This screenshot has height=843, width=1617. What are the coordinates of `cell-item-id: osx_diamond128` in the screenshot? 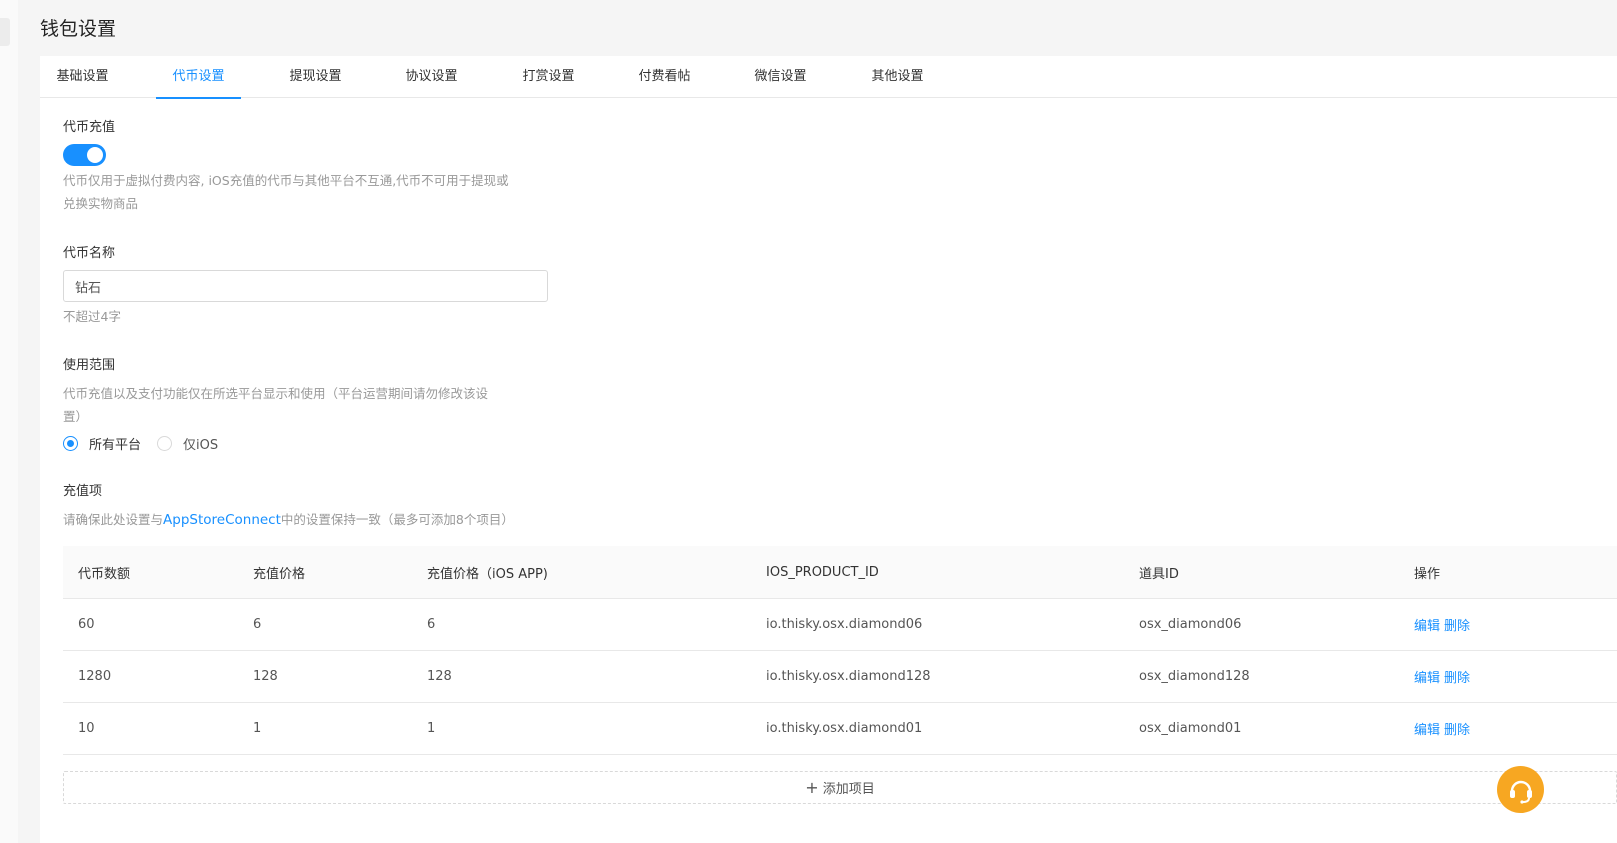 It's located at (1194, 676).